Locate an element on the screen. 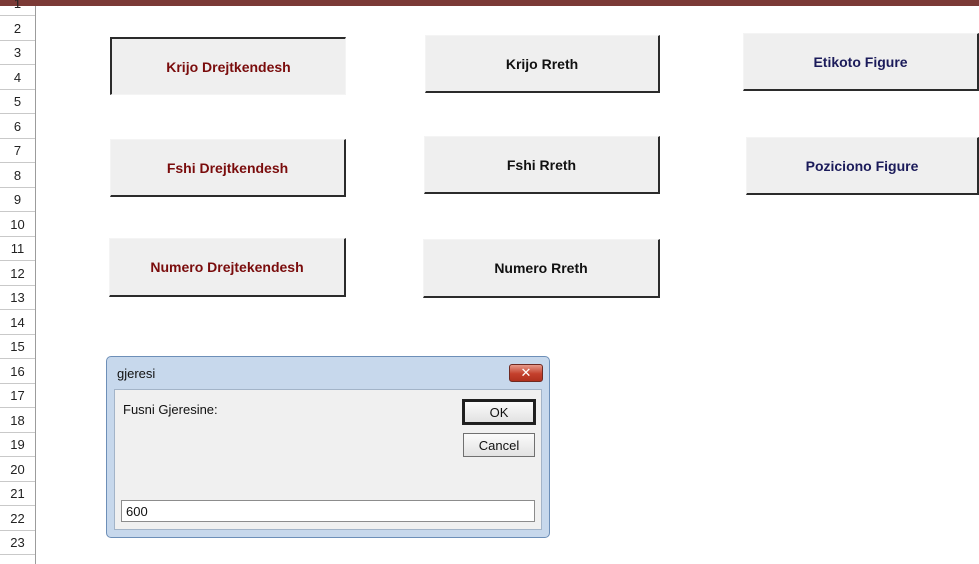 The width and height of the screenshot is (979, 564). poziciono-figure-label: Poziciono Figure is located at coordinates (862, 165).